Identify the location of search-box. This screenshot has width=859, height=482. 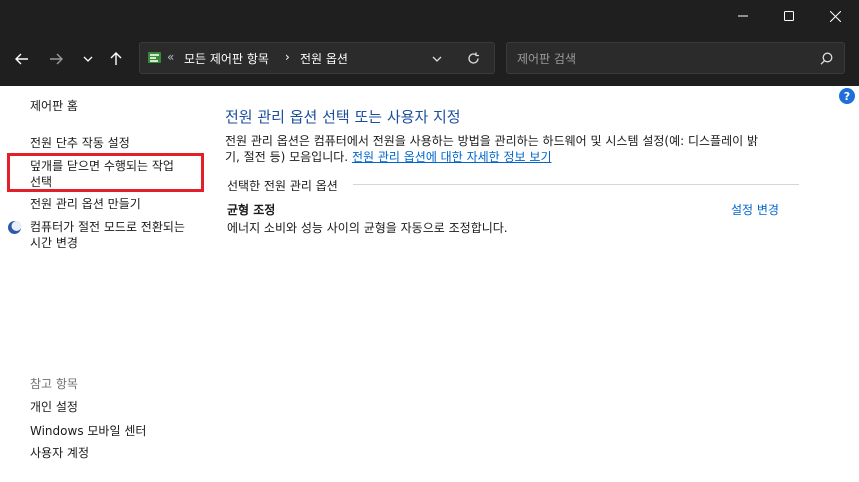
(675, 58).